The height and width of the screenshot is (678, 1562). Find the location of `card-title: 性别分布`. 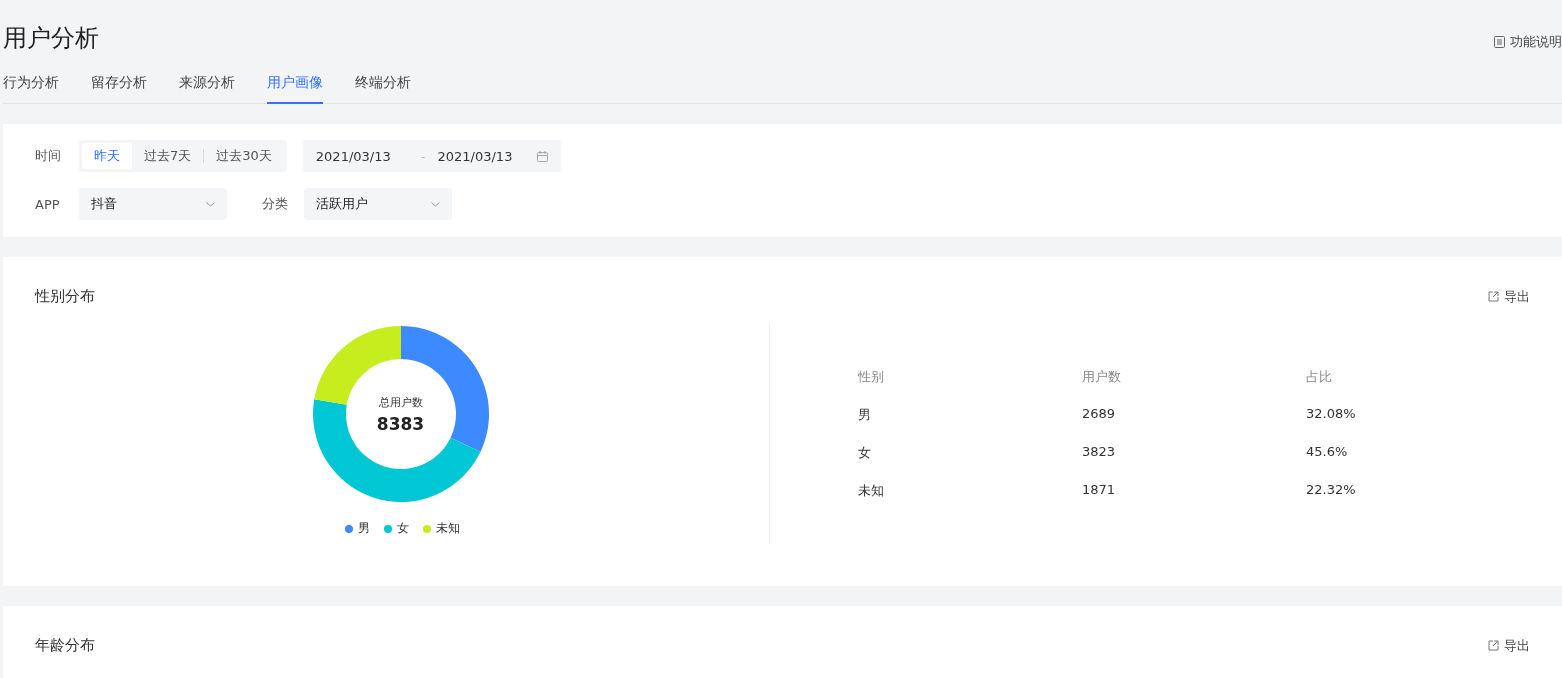

card-title: 性别分布 is located at coordinates (65, 296).